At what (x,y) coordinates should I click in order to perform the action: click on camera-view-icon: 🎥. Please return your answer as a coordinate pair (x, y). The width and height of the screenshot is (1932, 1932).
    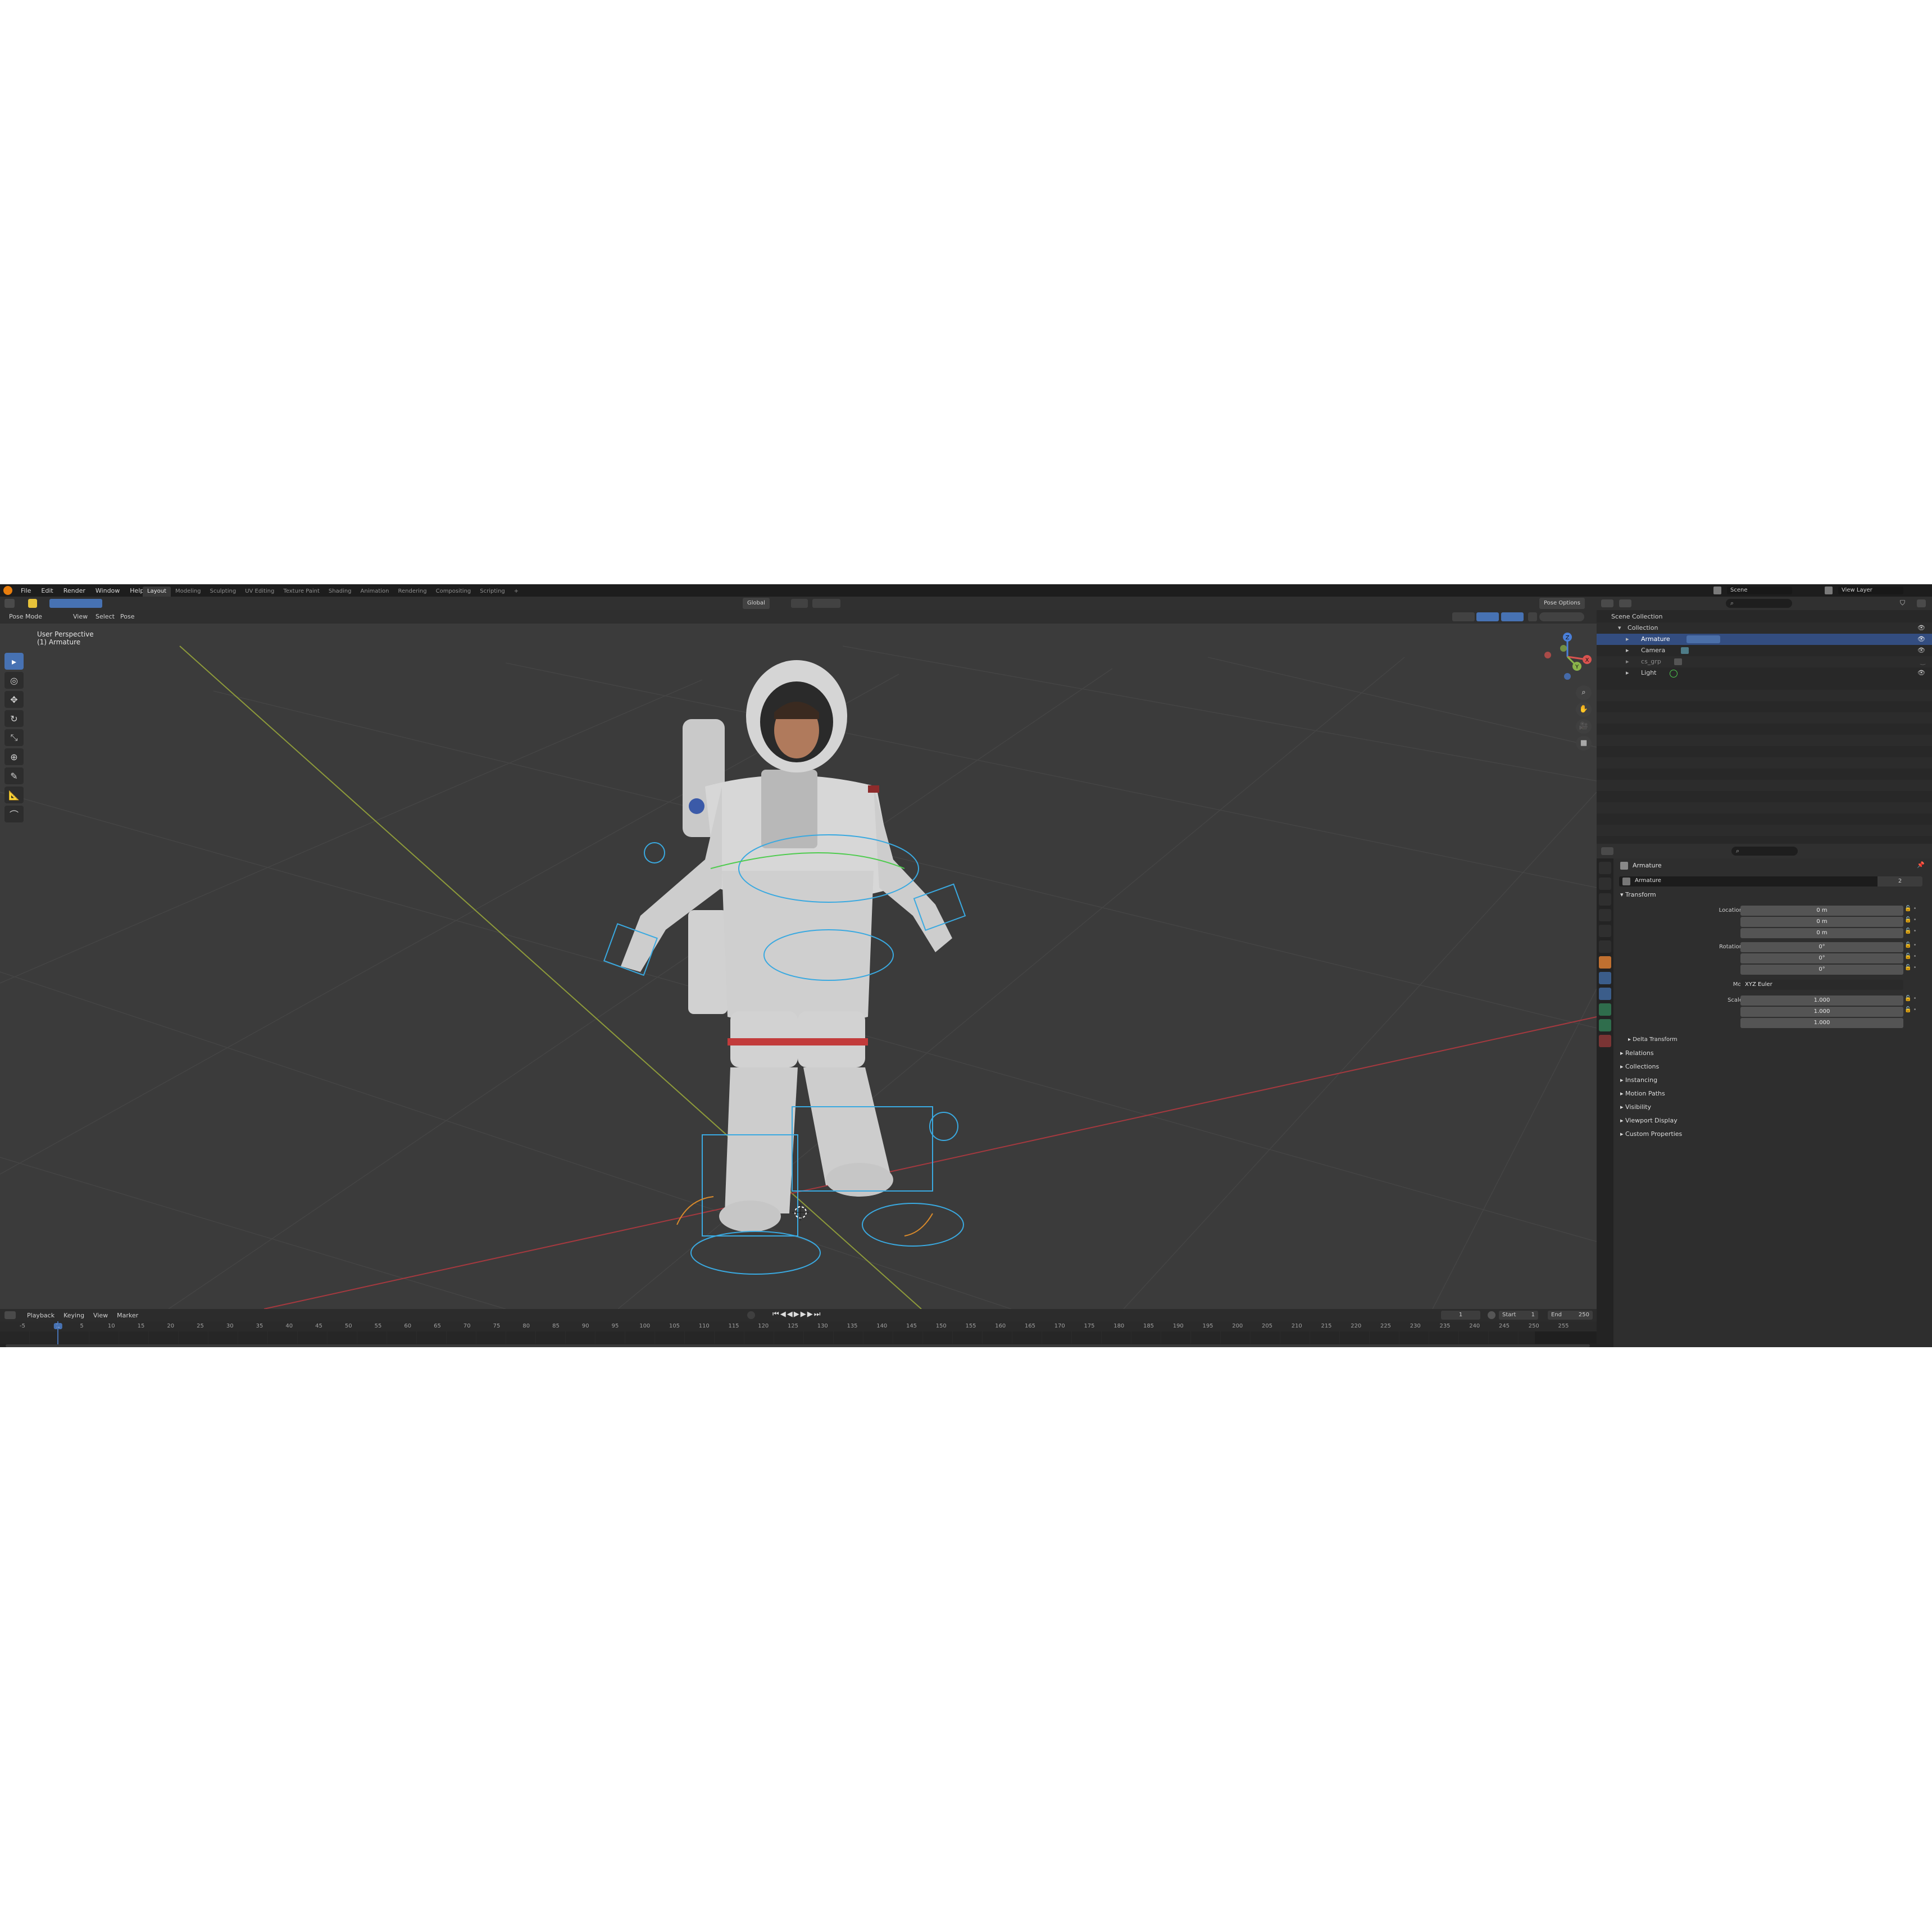
    Looking at the image, I should click on (1584, 726).